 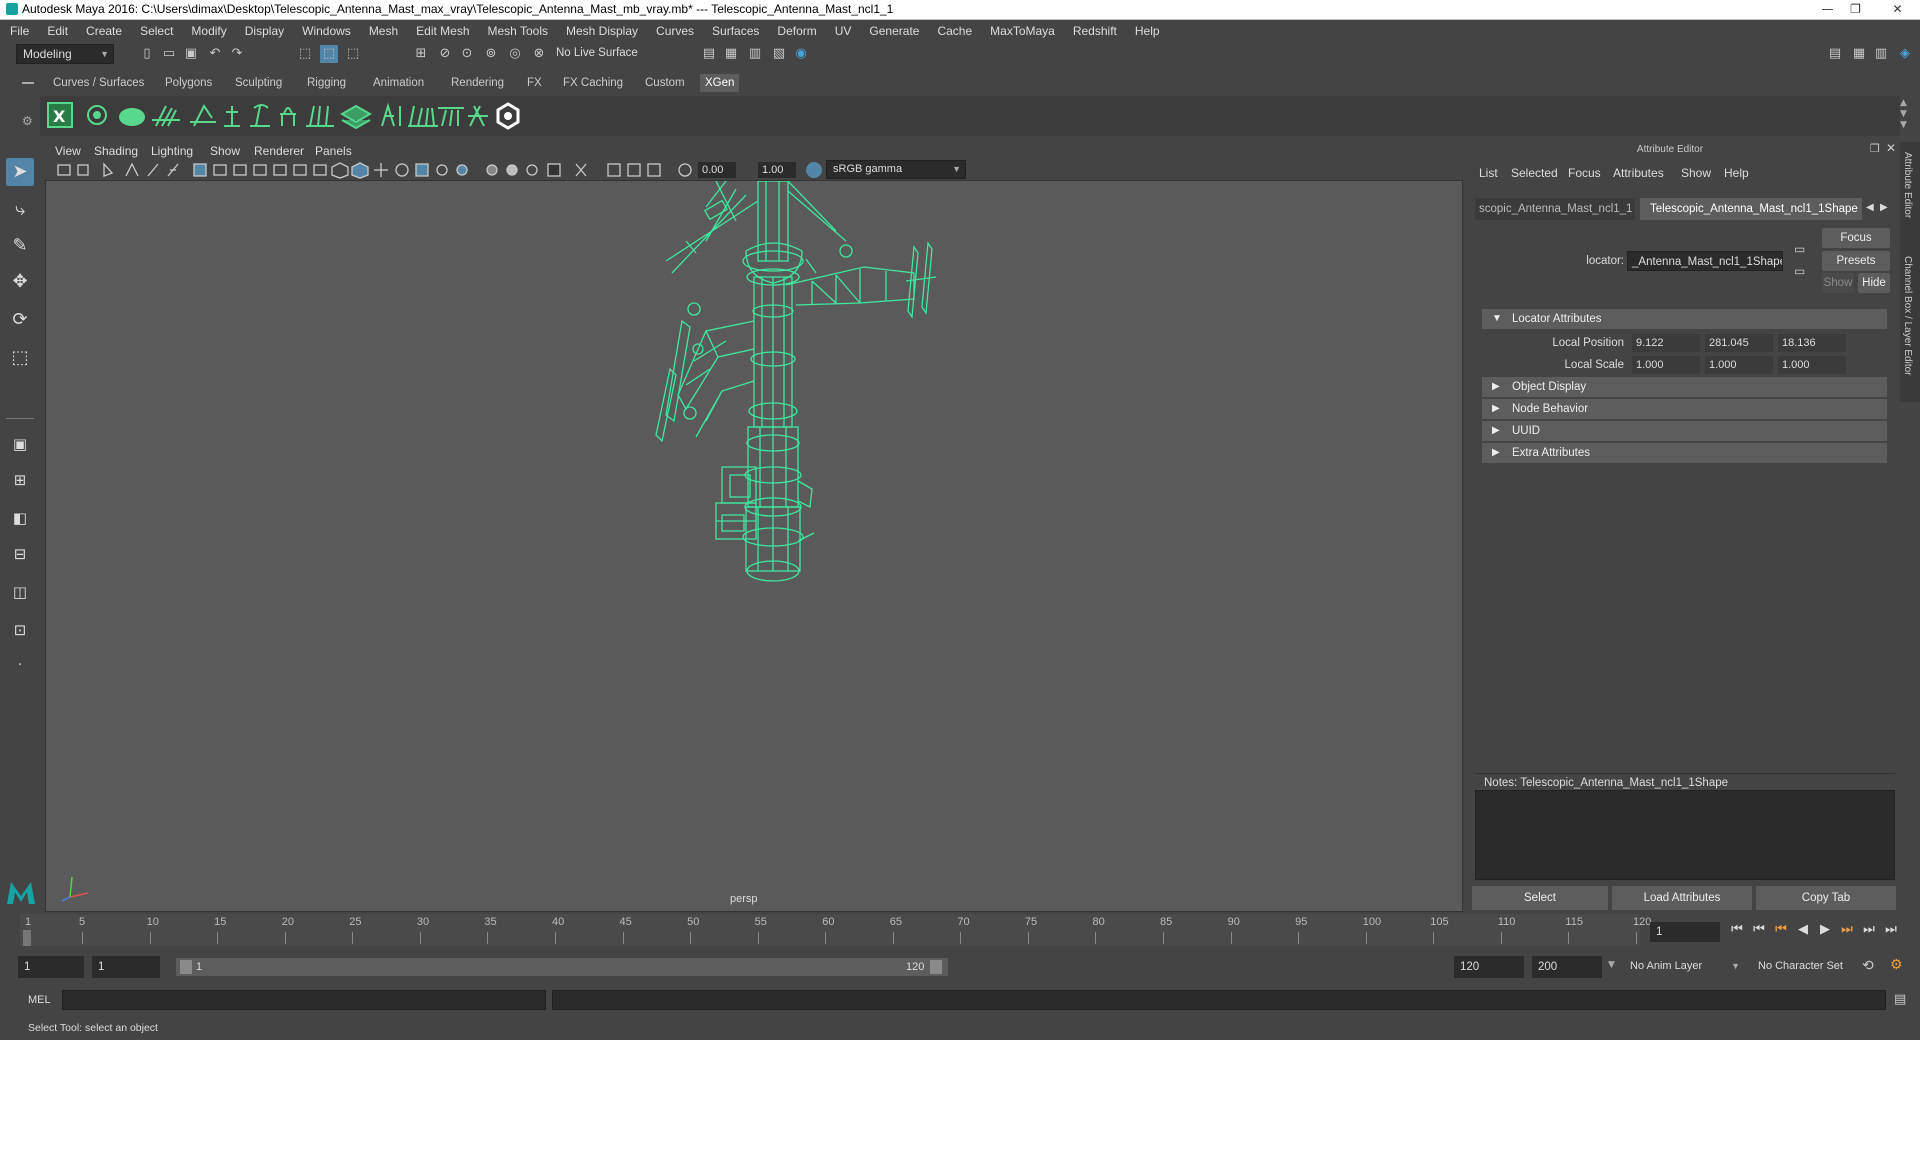 What do you see at coordinates (1684, 967) in the screenshot?
I see `anim-layer-dropdown: No Anim Layer ▼` at bounding box center [1684, 967].